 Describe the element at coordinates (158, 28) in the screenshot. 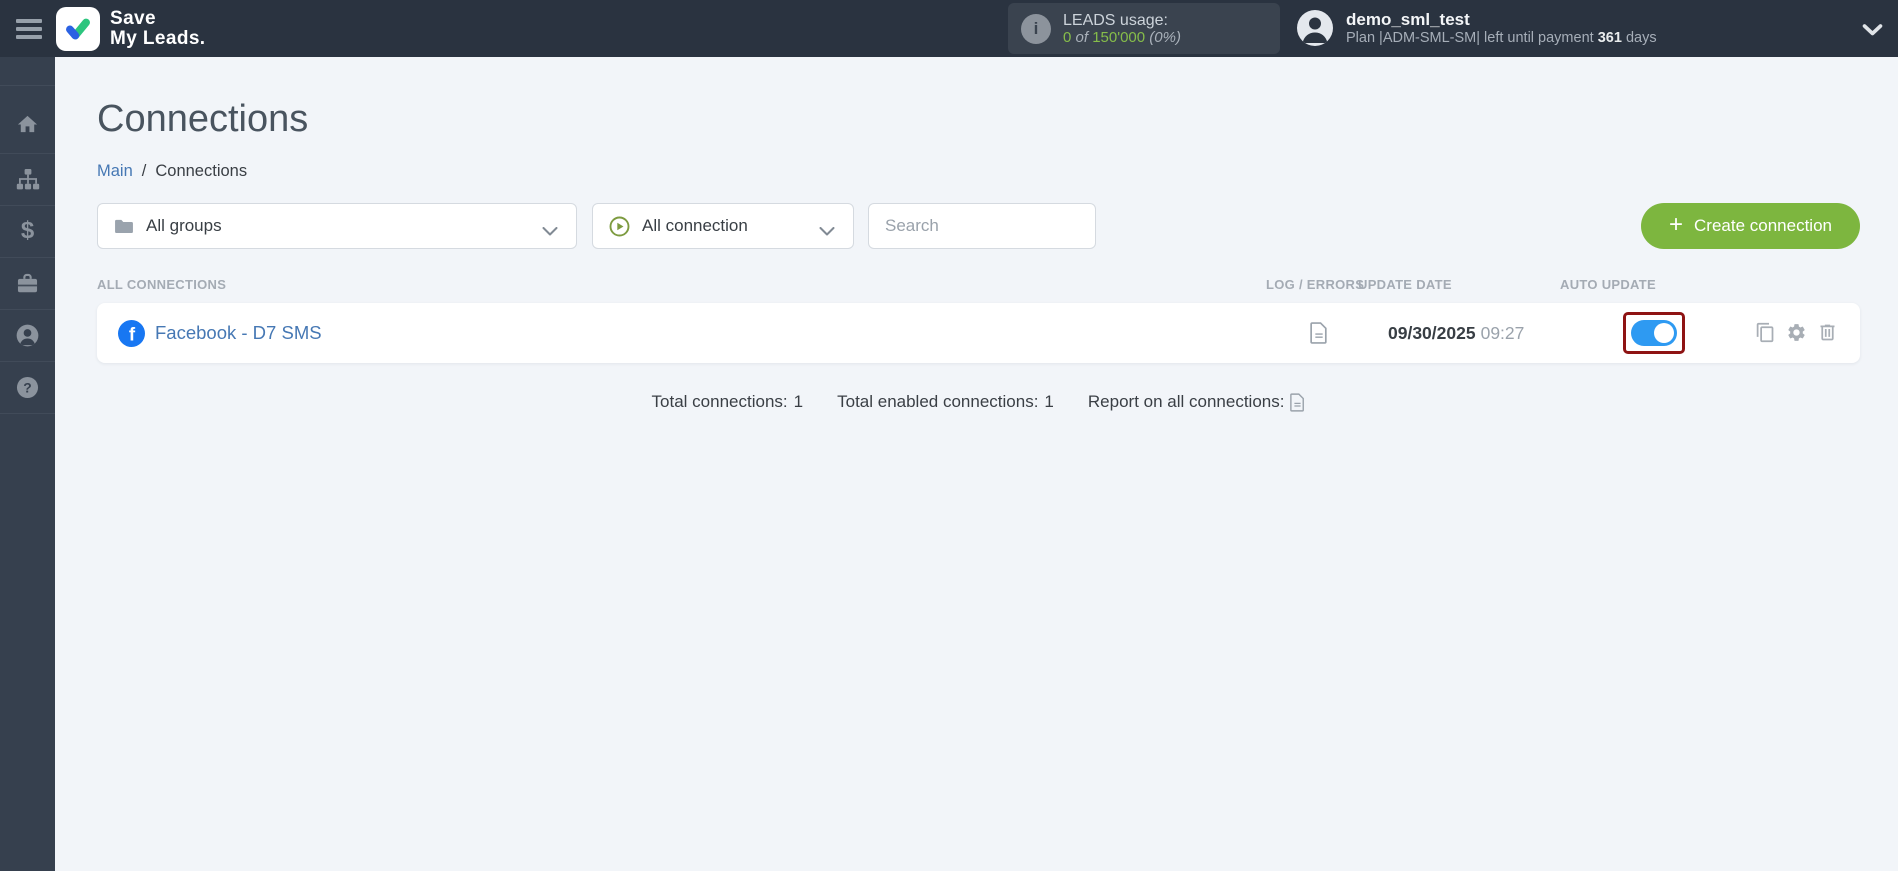

I see `brand-name: Save My Leads.` at that location.